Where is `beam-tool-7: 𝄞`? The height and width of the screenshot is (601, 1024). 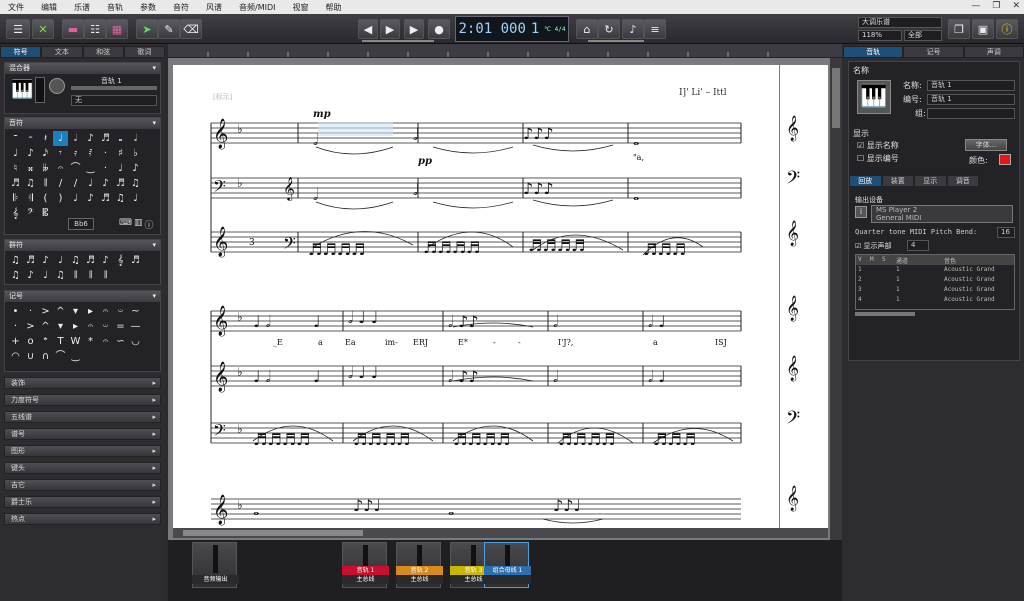 beam-tool-7: 𝄞 is located at coordinates (120, 260).